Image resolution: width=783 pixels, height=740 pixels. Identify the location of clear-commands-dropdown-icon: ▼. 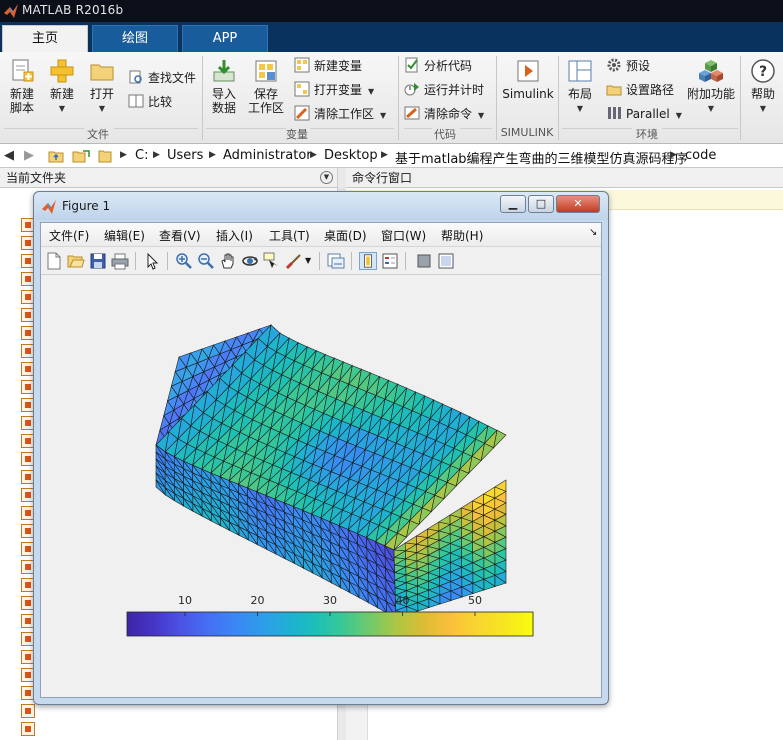
(481, 115).